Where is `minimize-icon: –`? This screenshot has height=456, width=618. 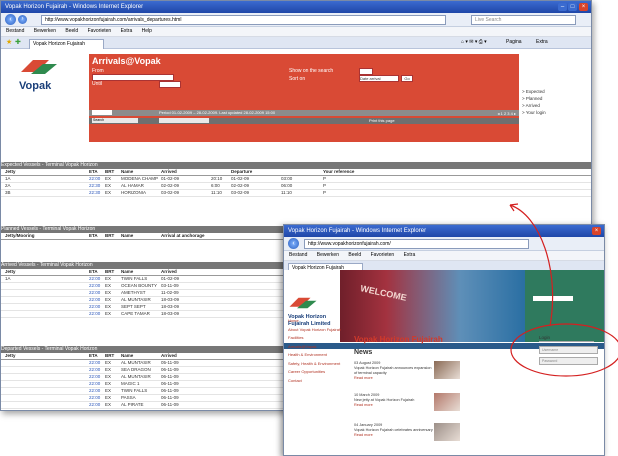 minimize-icon: – is located at coordinates (562, 7).